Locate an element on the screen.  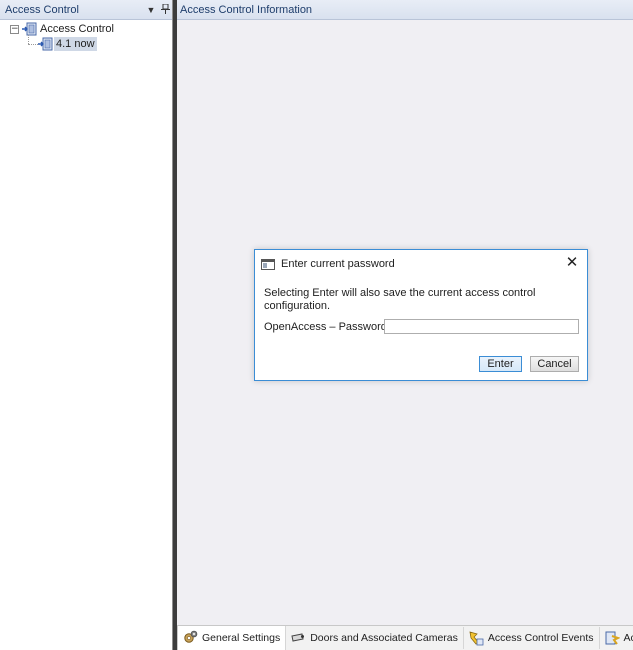
tree-node-label: Access Control is located at coordinates (77, 29).